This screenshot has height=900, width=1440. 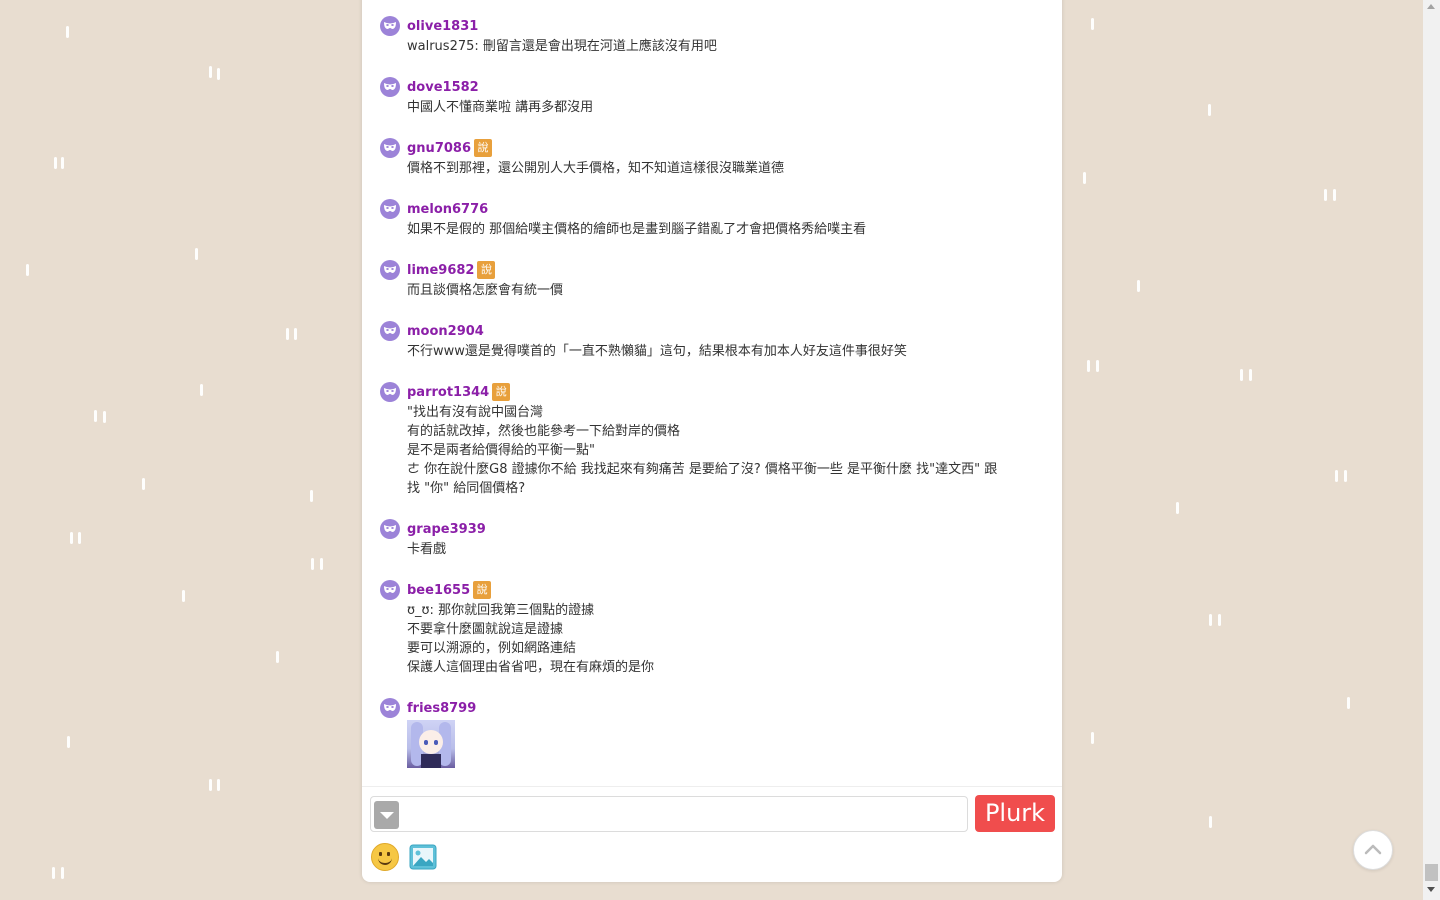 I want to click on response-text-line: 是不是兩者給價得給的平衡一點", so click(x=501, y=450).